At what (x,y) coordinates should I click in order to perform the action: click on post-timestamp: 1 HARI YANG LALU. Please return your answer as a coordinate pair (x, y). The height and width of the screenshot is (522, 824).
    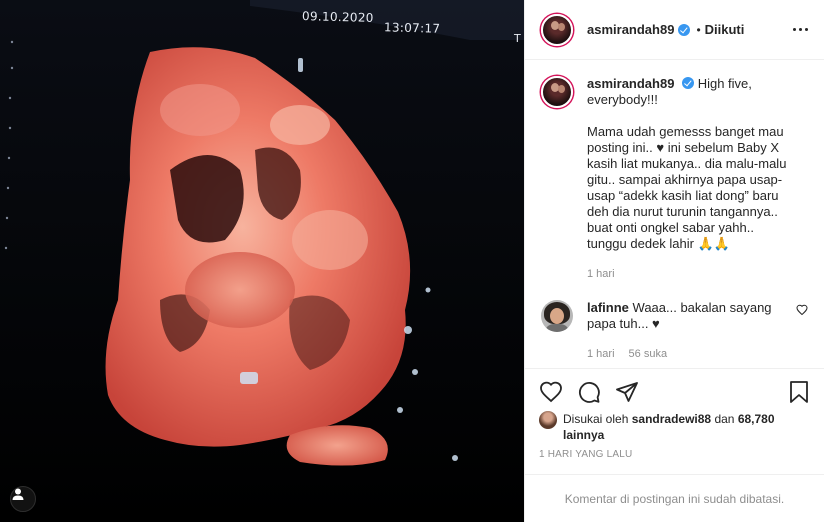
    Looking at the image, I should click on (674, 454).